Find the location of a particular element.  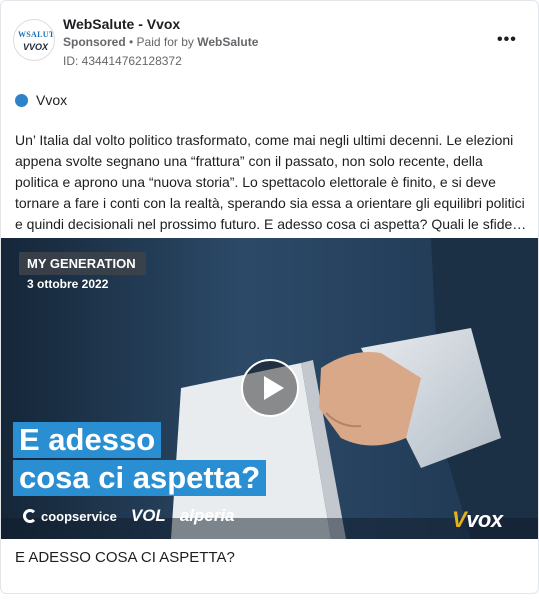

headline-line2: cosa ci aspetta? is located at coordinates (140, 478).